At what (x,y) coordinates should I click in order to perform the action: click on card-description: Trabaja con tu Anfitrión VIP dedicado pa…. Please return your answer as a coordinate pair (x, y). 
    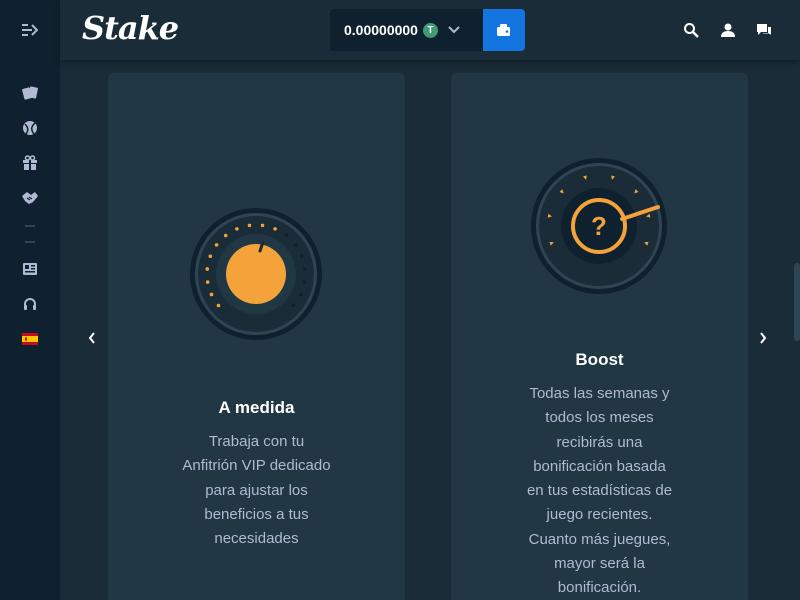
    Looking at the image, I should click on (256, 490).